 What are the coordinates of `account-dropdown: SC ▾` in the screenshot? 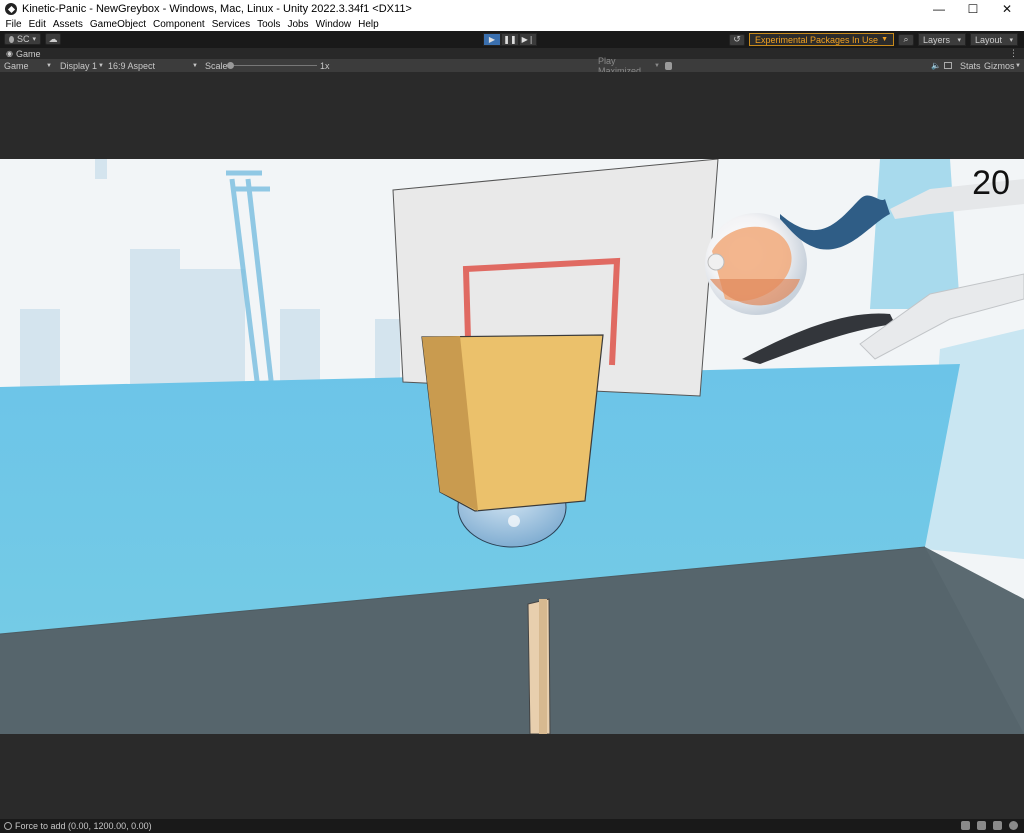 It's located at (22, 39).